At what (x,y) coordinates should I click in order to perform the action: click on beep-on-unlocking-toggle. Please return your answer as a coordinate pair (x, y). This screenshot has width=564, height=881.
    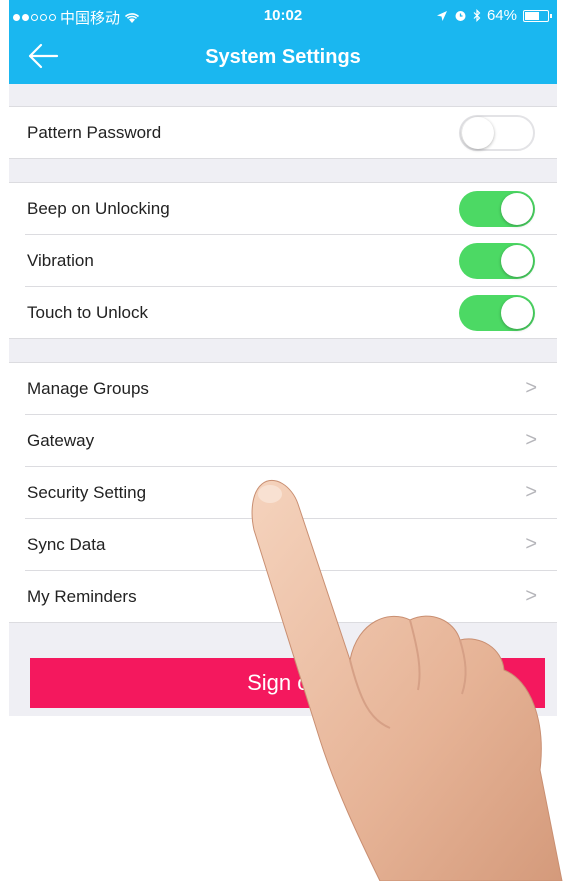
    Looking at the image, I should click on (497, 209).